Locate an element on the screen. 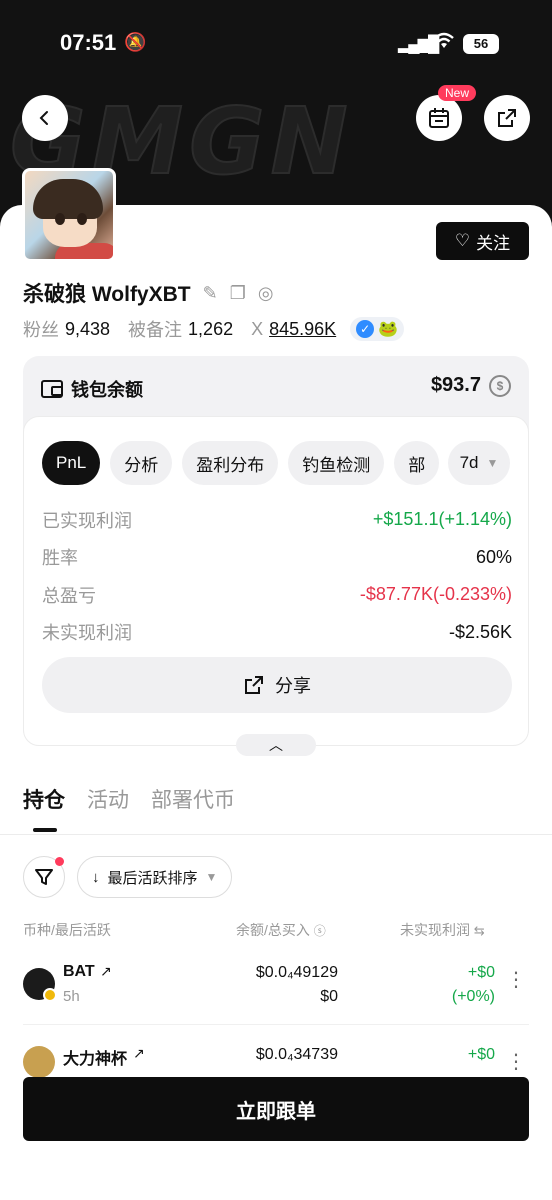 Image resolution: width=552 pixels, height=1200 pixels. token-balance: $0.0₄49129 is located at coordinates (296, 972).